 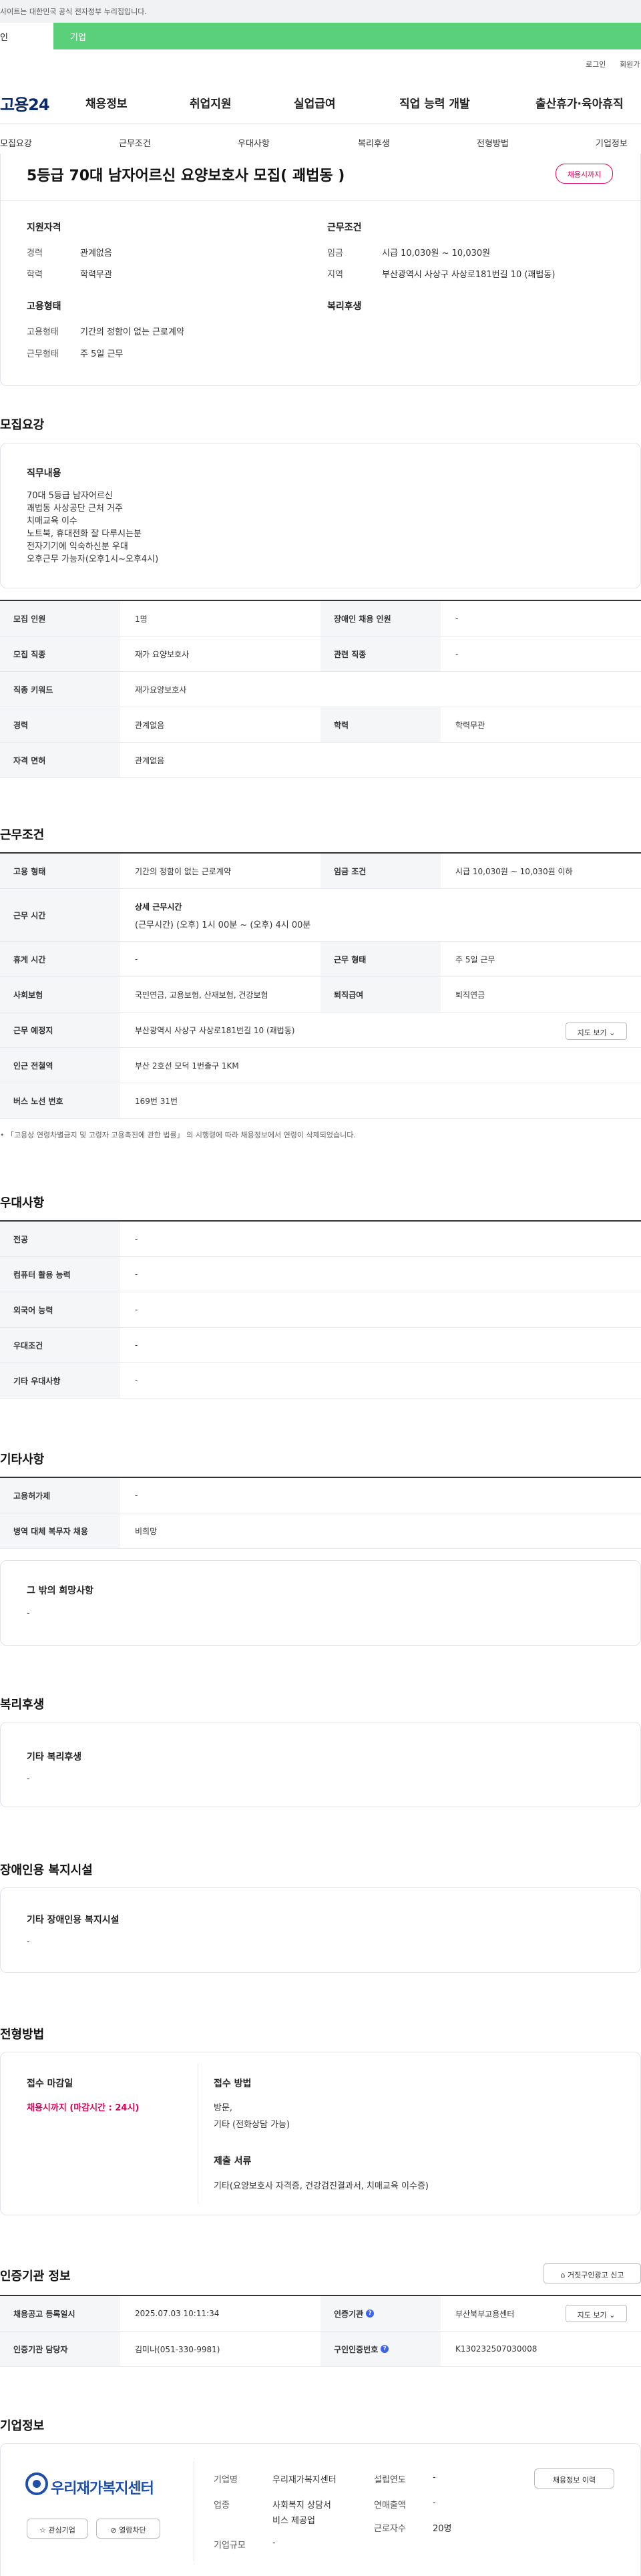 What do you see at coordinates (226, 2480) in the screenshot?
I see `company-name-label: 기업명` at bounding box center [226, 2480].